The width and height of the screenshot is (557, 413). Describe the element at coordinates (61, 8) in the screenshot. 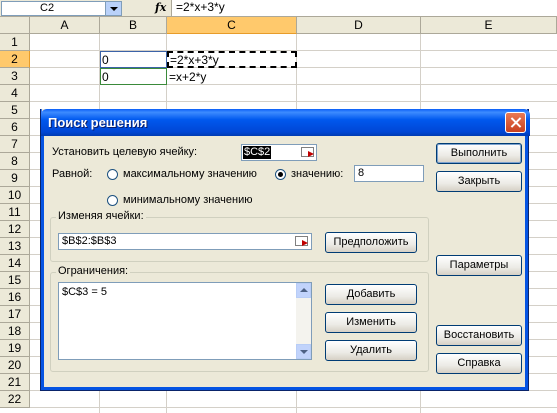

I see `name-box: C2` at that location.